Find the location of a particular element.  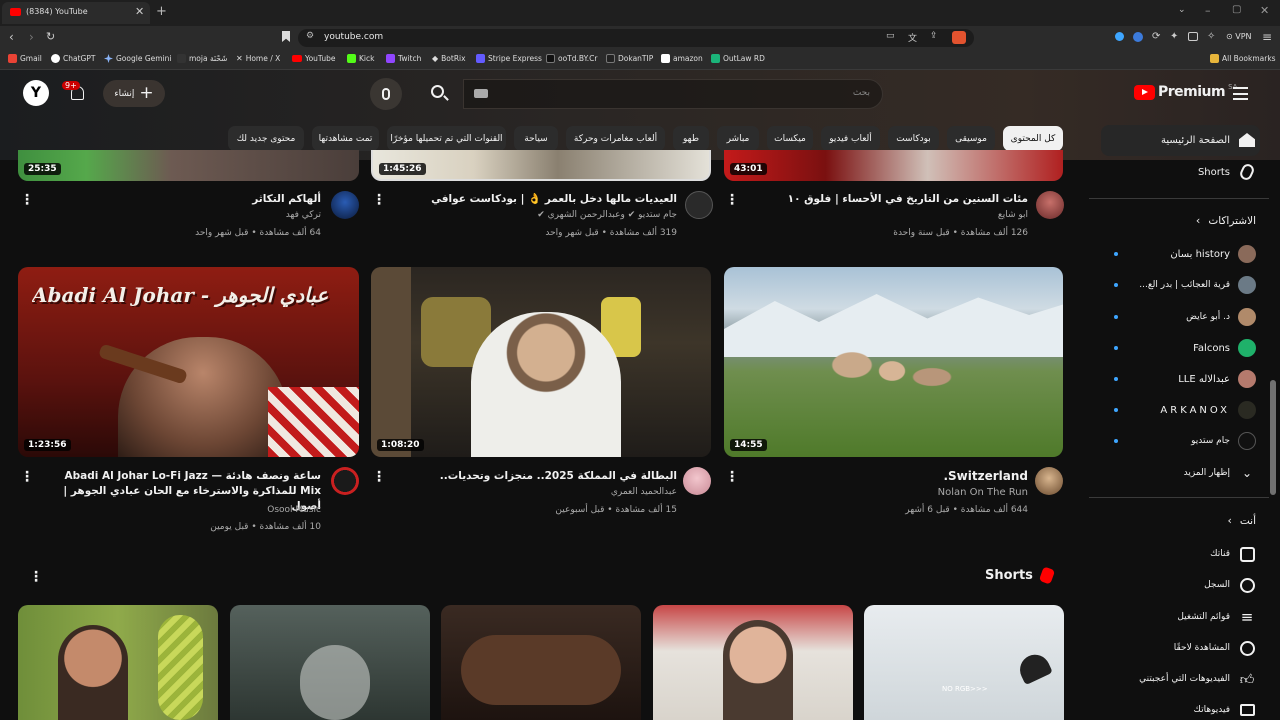

notifications-button: 9+ is located at coordinates (76, 93).